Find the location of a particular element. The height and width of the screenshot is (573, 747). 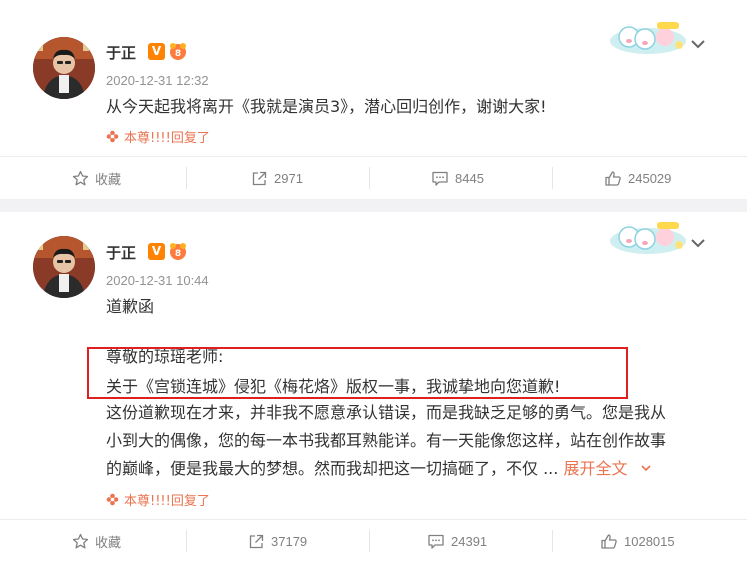

like-count: 1028015 is located at coordinates (649, 541).